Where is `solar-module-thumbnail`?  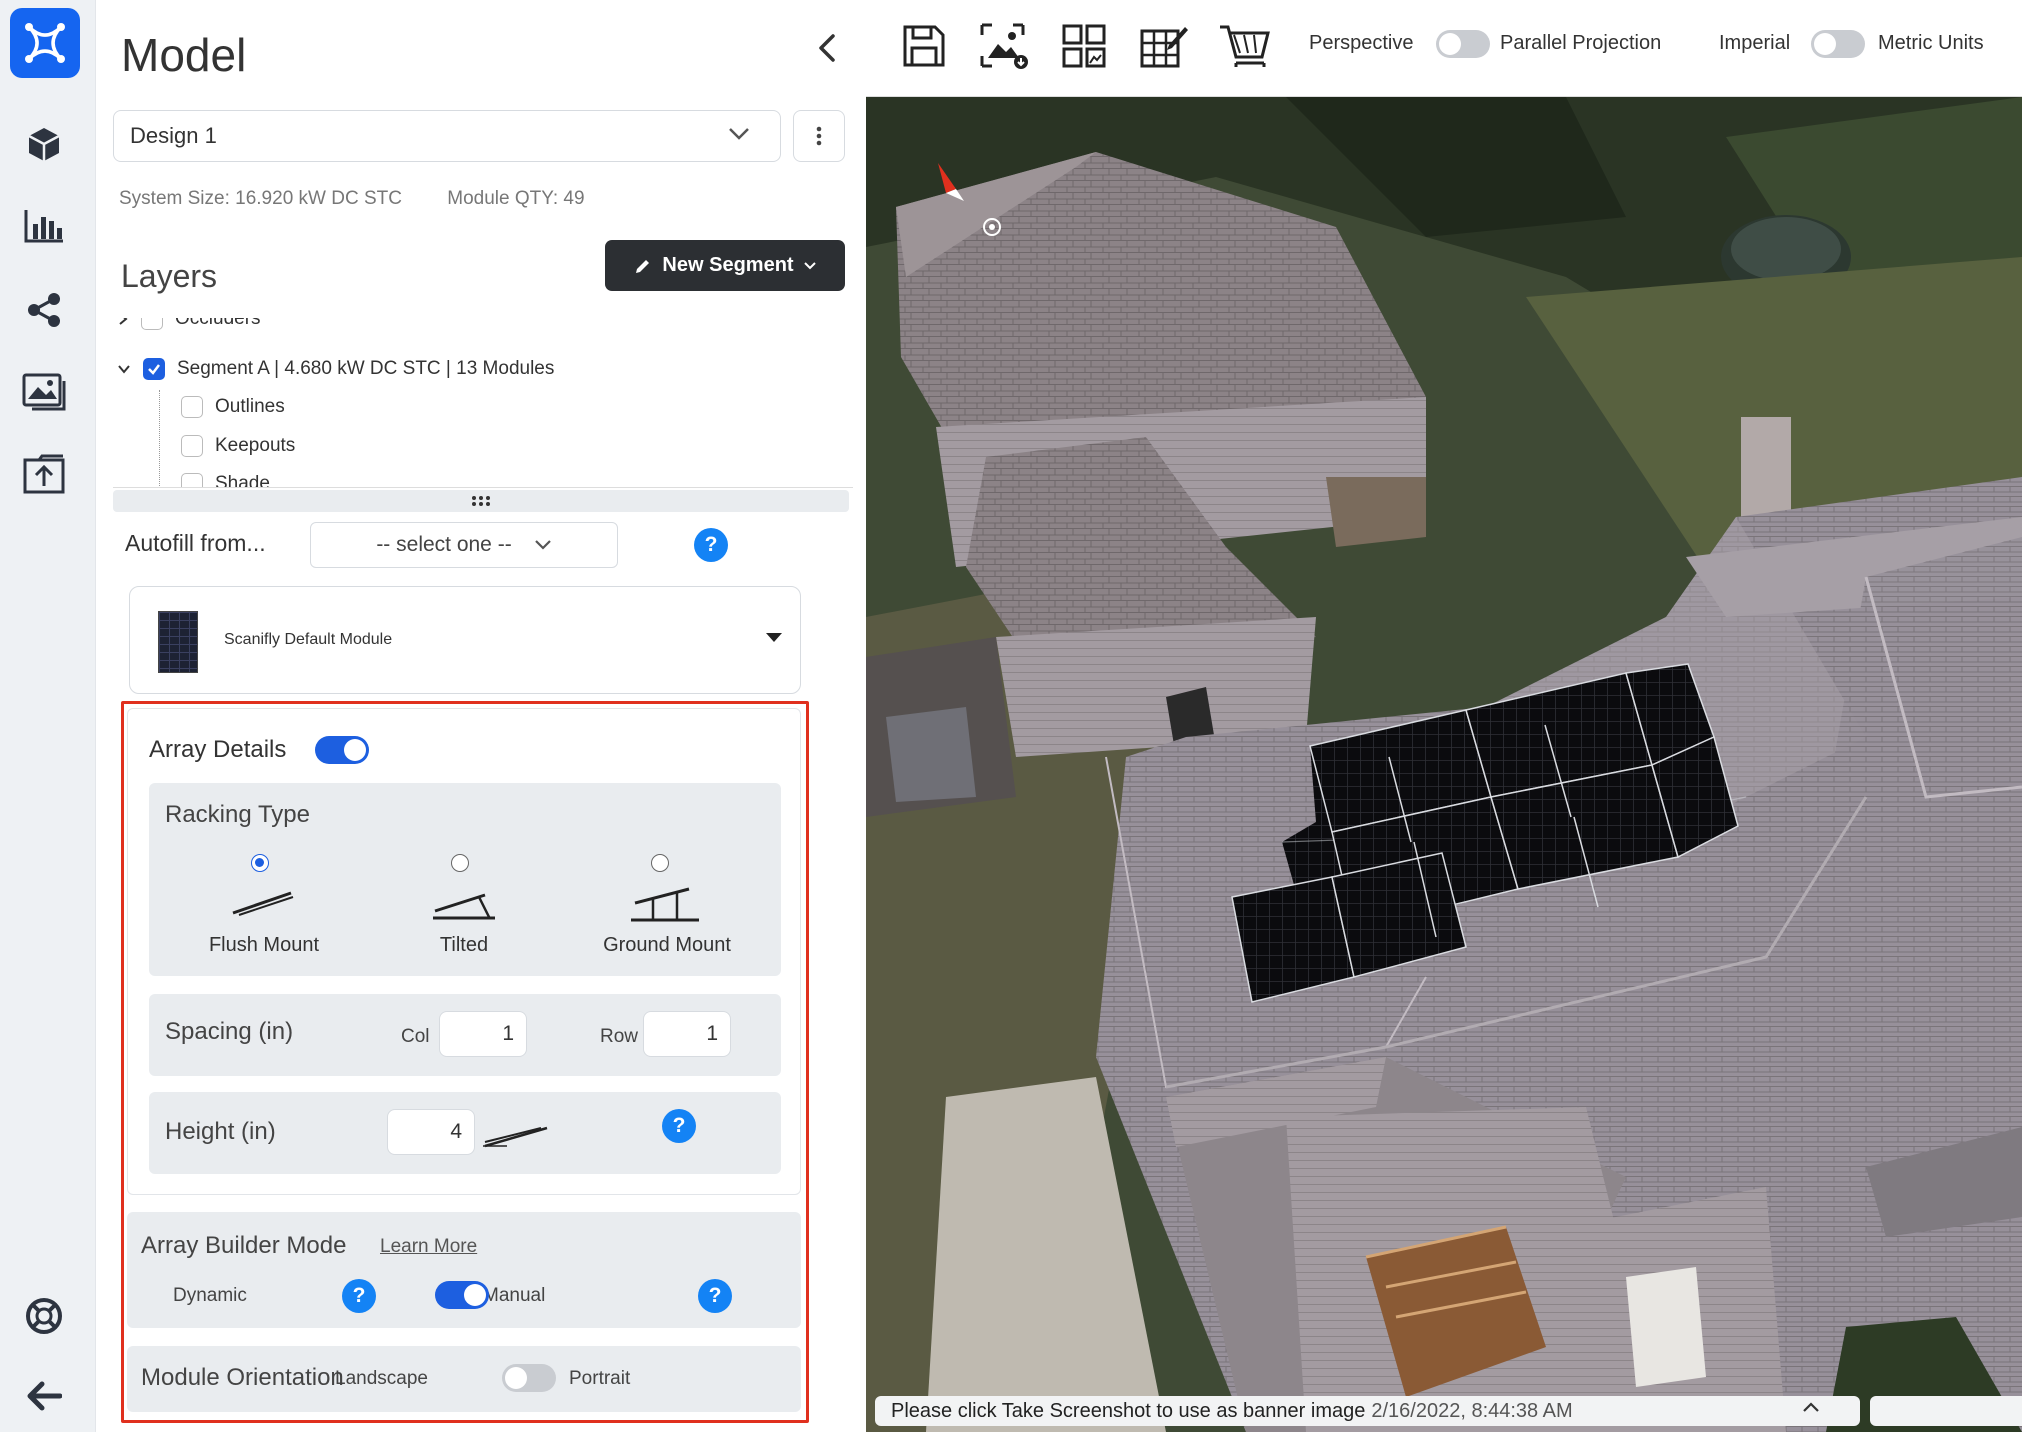 solar-module-thumbnail is located at coordinates (178, 642).